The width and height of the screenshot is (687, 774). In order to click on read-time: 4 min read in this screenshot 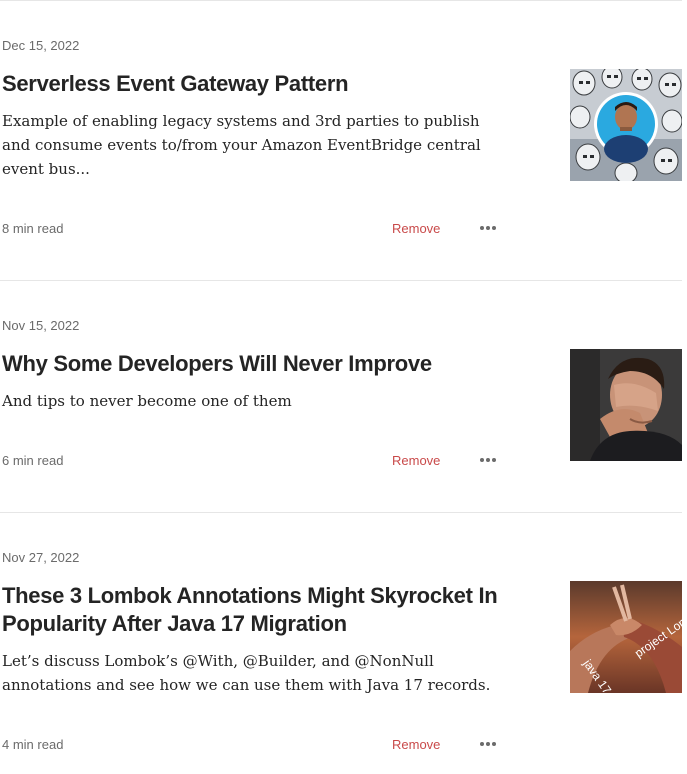, I will do `click(33, 744)`.